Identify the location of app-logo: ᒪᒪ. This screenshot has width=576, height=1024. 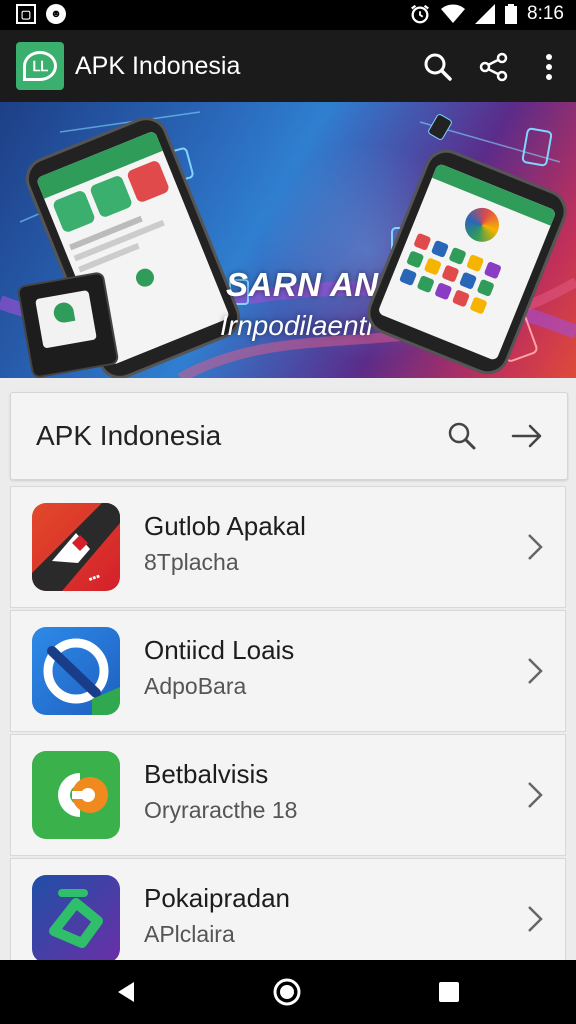
(40, 66).